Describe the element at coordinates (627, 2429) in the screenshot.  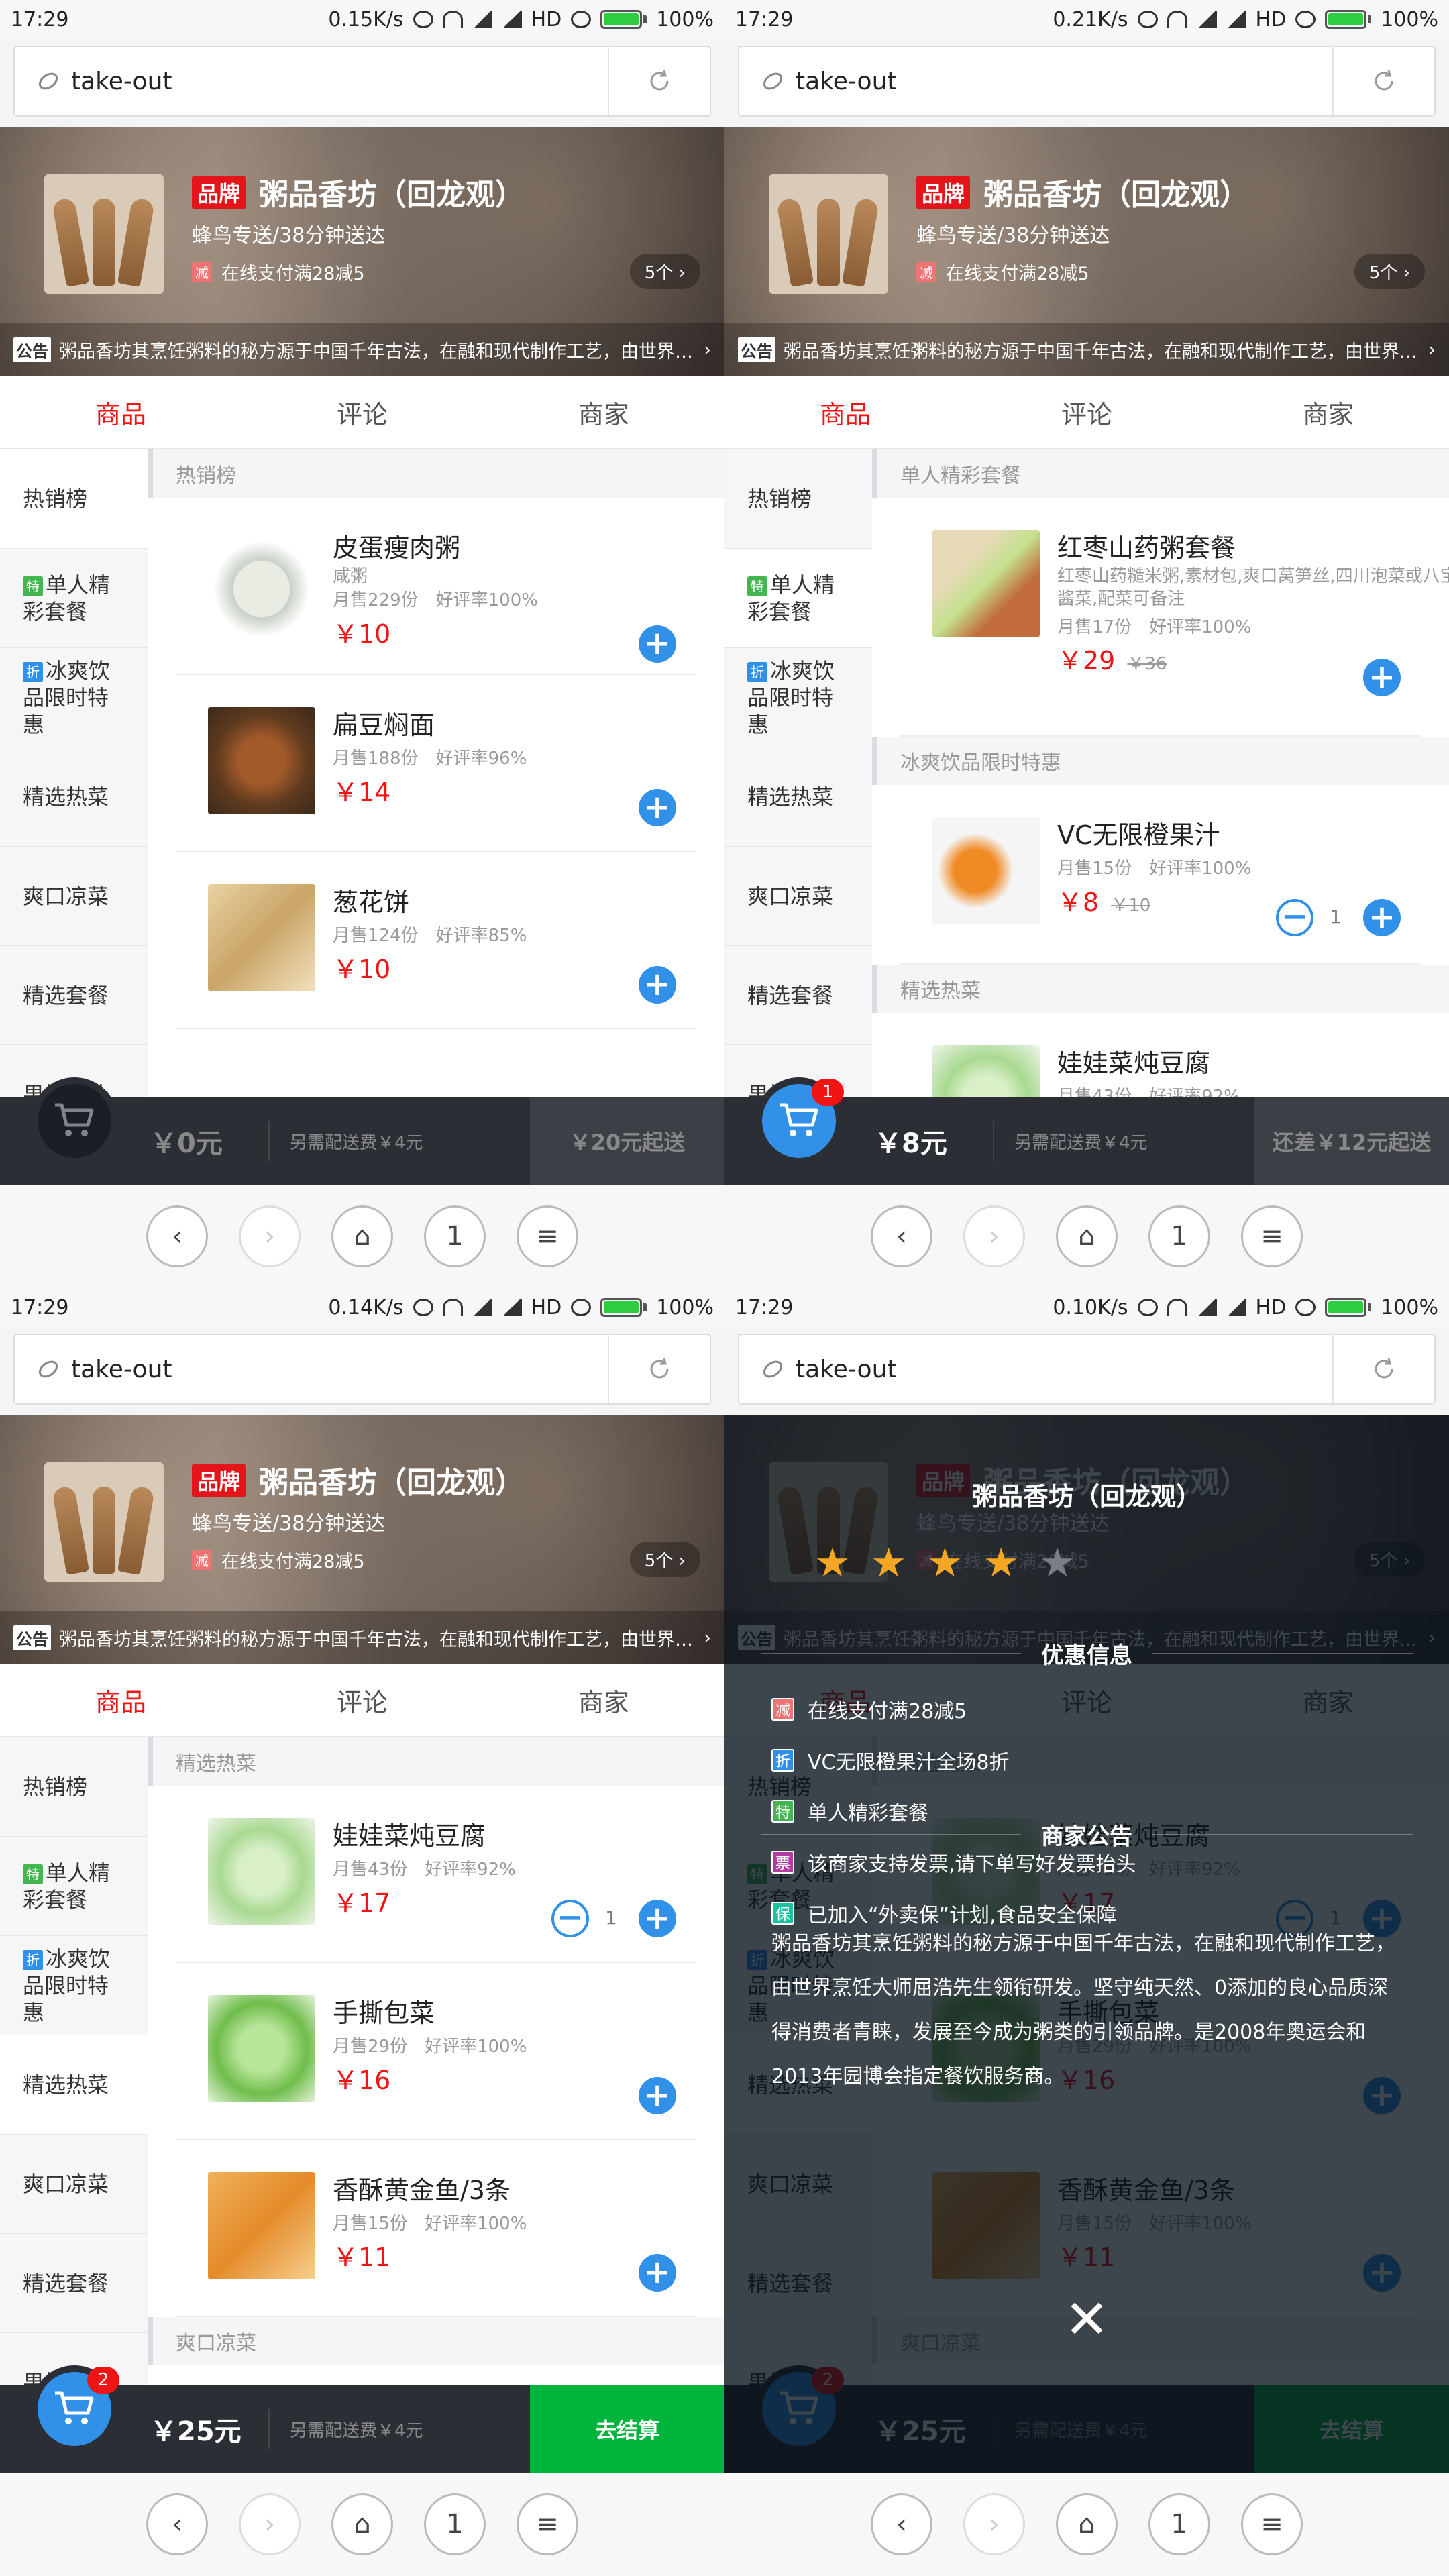
I see `checkout-button: 去结算` at that location.